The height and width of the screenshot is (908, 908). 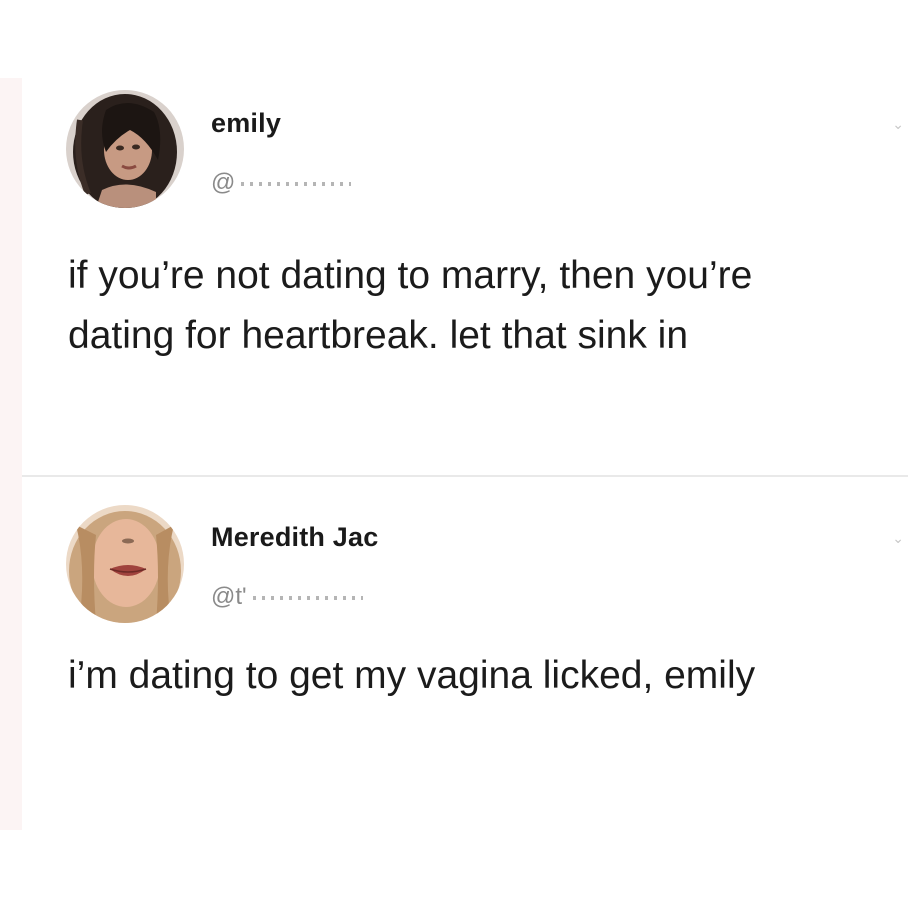 What do you see at coordinates (294, 537) in the screenshot?
I see `display-name: Meredith Jac` at bounding box center [294, 537].